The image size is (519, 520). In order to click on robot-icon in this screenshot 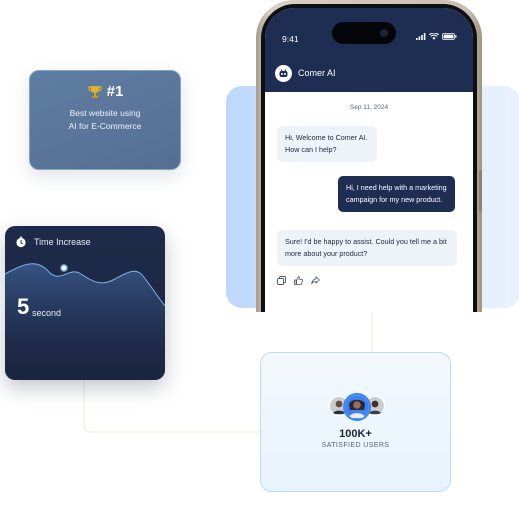, I will do `click(283, 73)`.